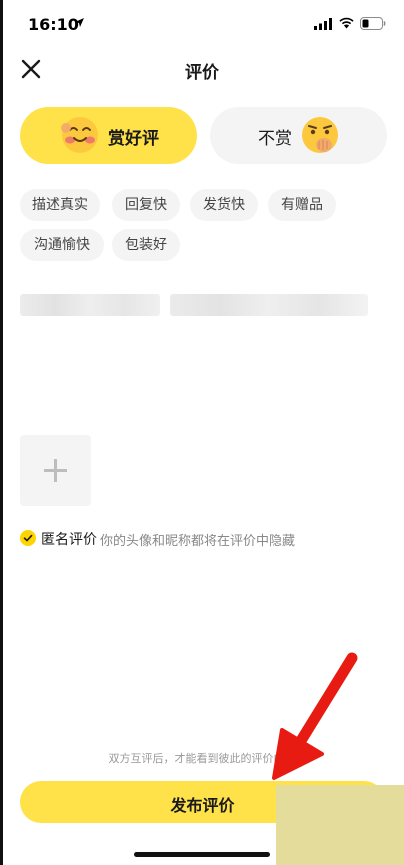 This screenshot has width=404, height=865. What do you see at coordinates (69, 540) in the screenshot?
I see `anonymous-label: 匿名评价` at bounding box center [69, 540].